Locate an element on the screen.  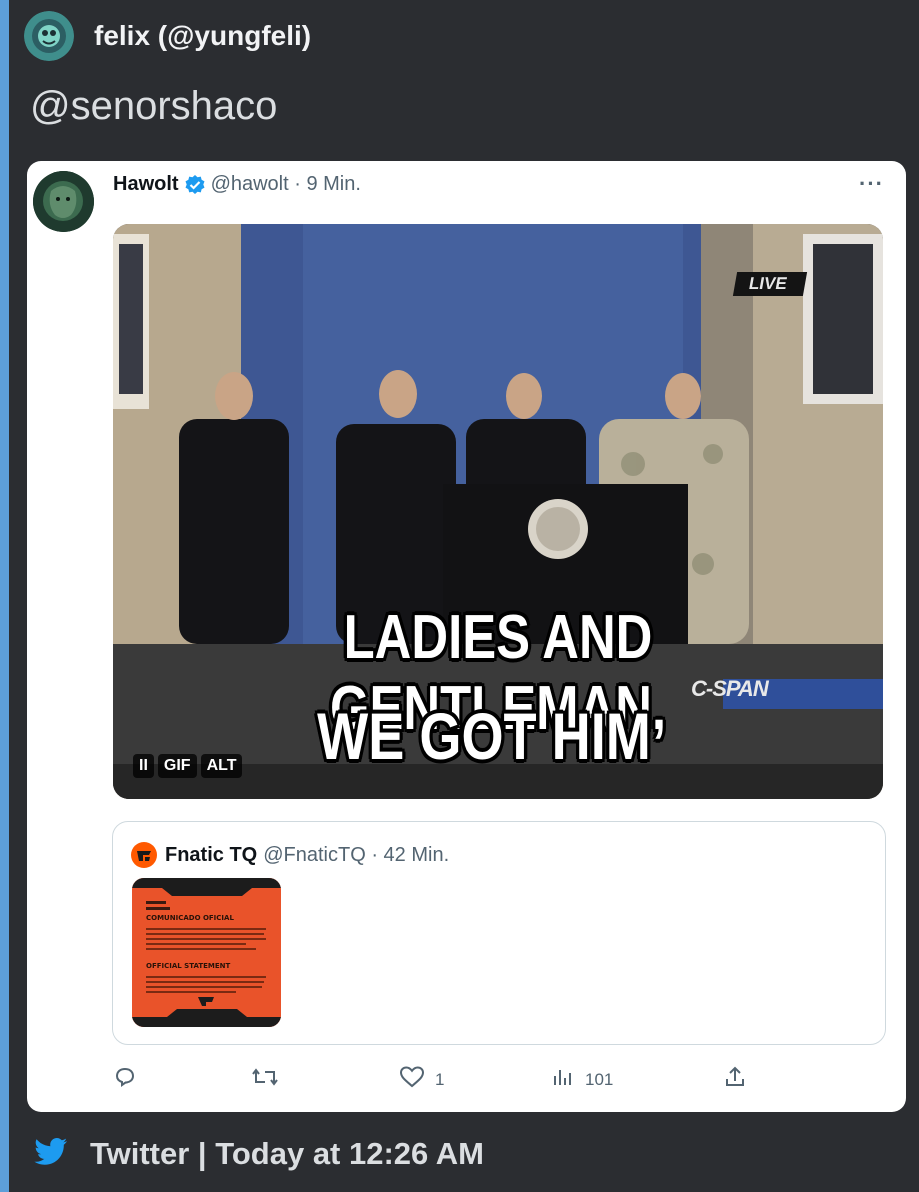
gif-controls: II GIF ALT is located at coordinates (188, 766).